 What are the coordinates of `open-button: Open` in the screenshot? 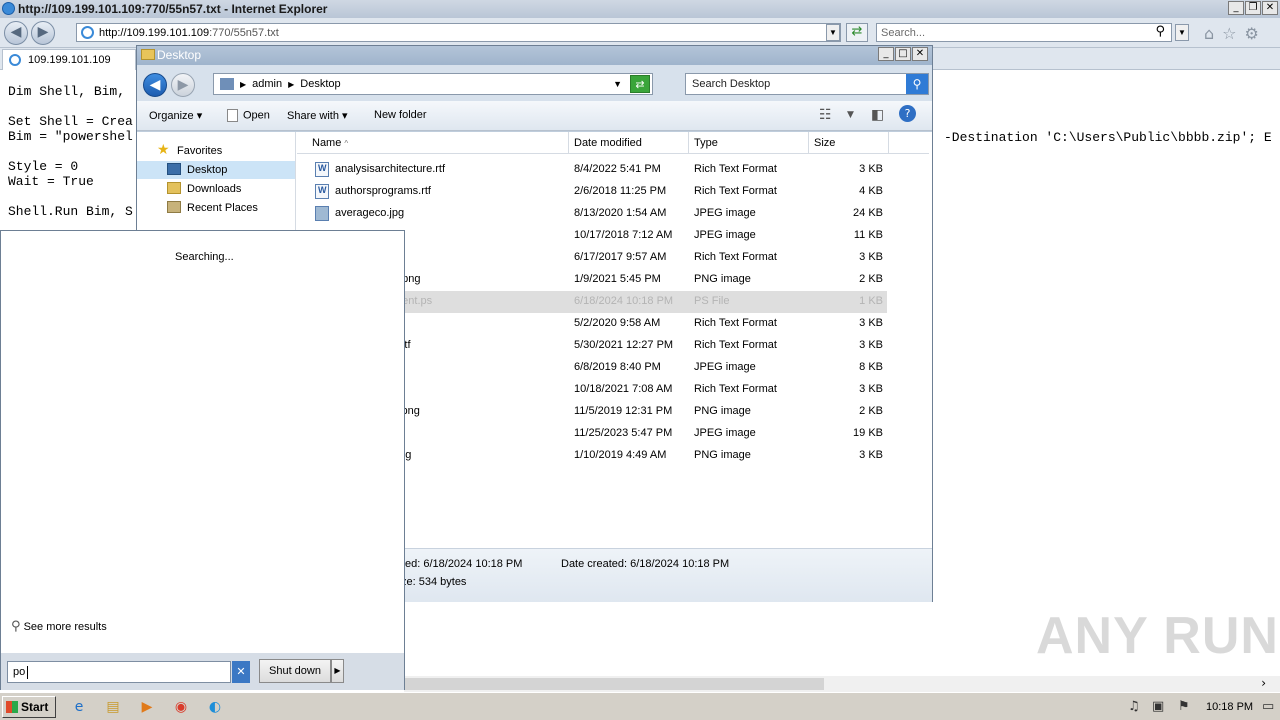 It's located at (248, 115).